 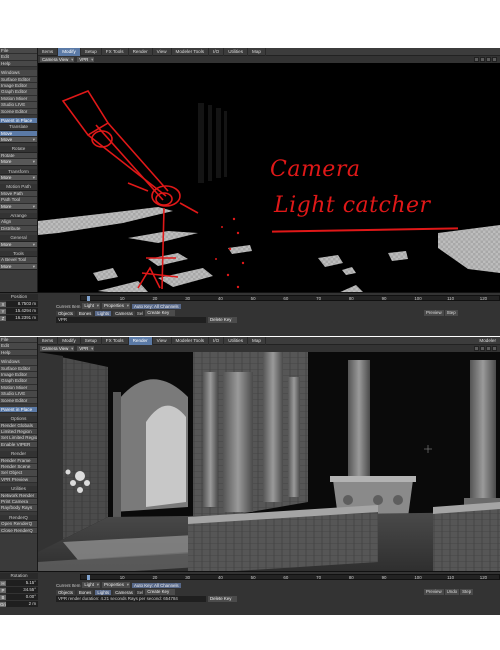 I want to click on axis-value: 34.55°, so click(x=22, y=590).